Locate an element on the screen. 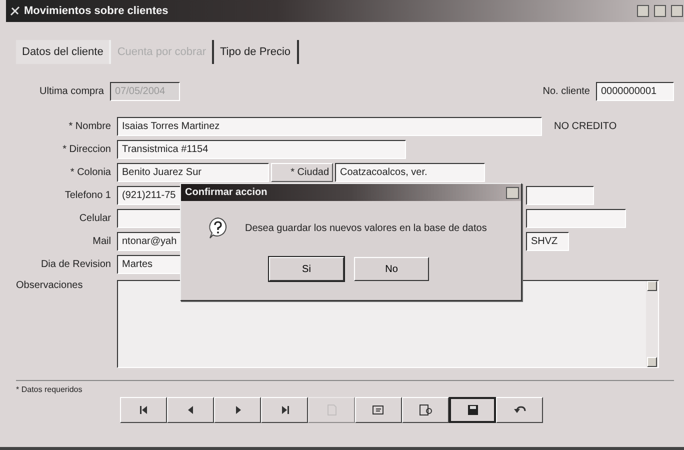 Image resolution: width=684 pixels, height=450 pixels. field-label: No. cliente is located at coordinates (566, 91).